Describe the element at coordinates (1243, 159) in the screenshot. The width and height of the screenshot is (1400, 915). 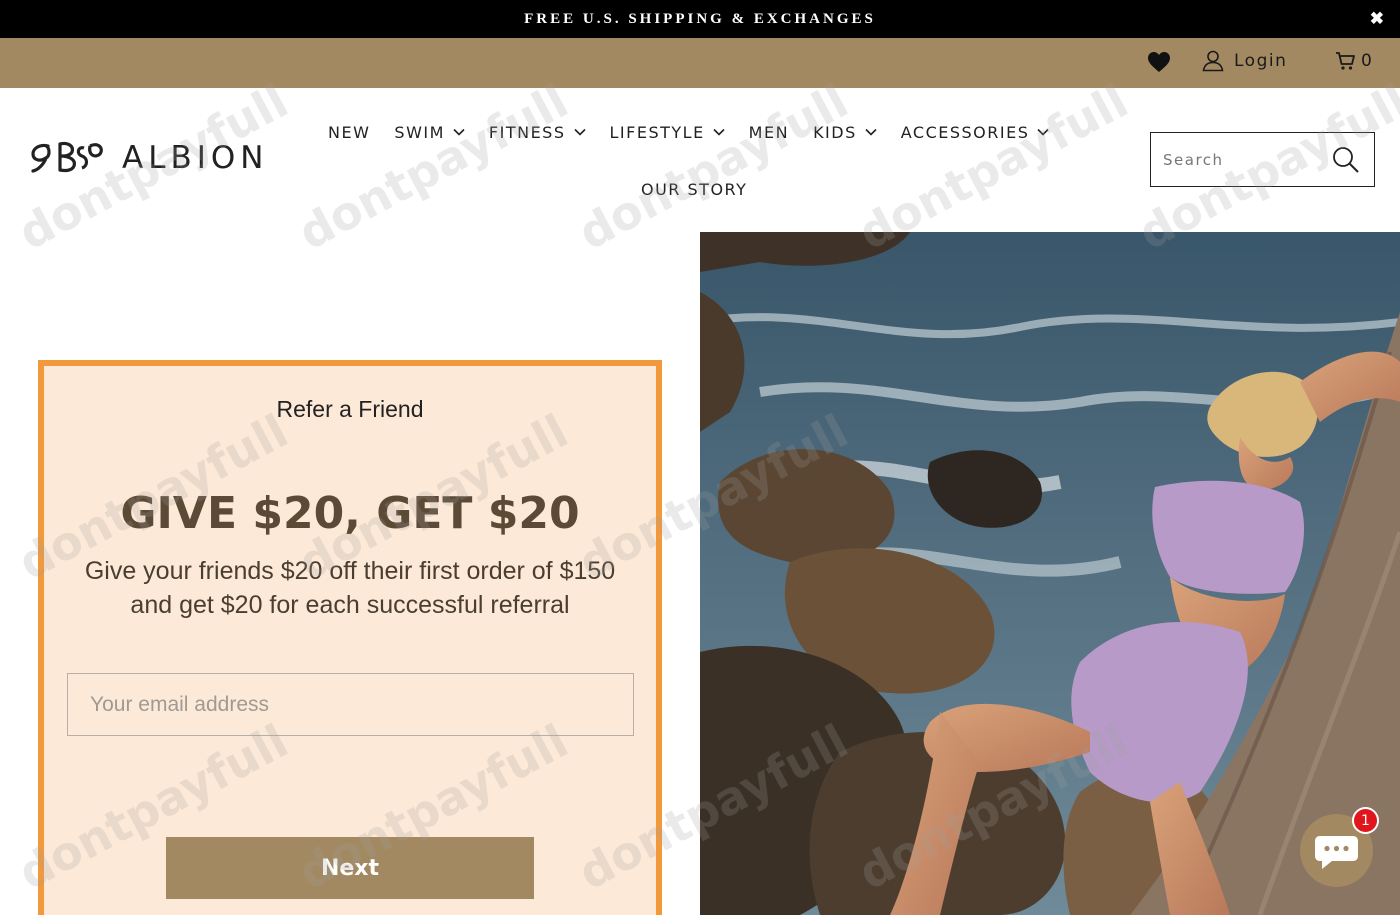
I see `search-input` at that location.